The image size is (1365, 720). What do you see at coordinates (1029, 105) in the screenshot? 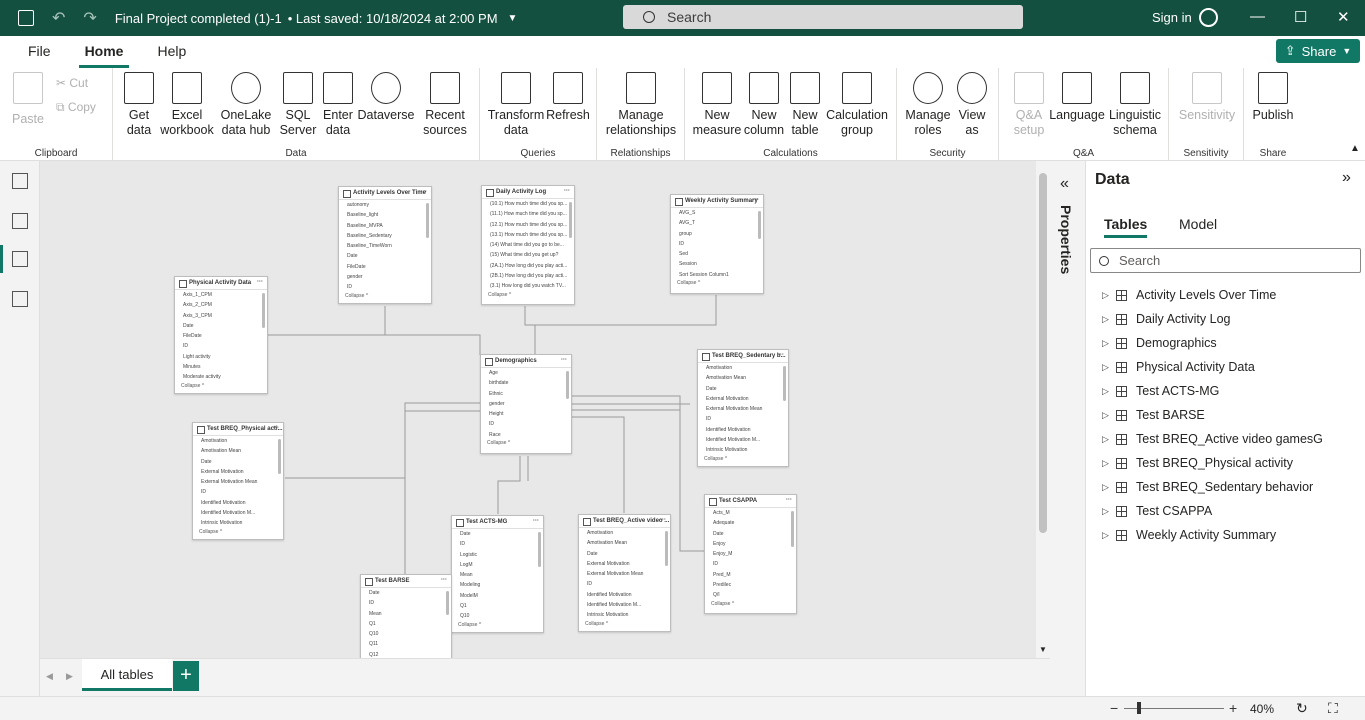
I see `qa-setup-button: Q&A setup` at bounding box center [1029, 105].